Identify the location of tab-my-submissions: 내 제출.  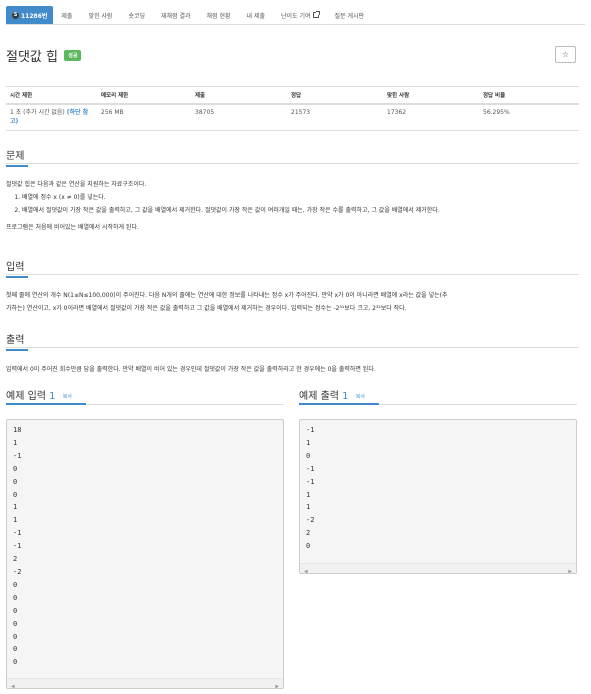
(256, 15).